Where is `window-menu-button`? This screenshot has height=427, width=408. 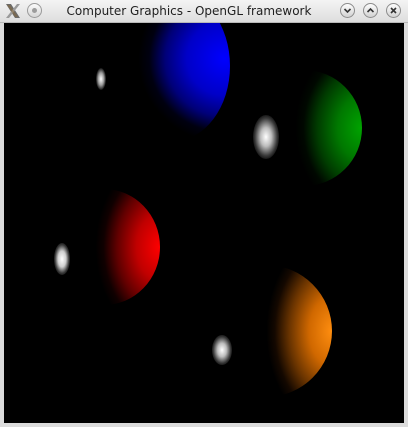
window-menu-button is located at coordinates (34, 10).